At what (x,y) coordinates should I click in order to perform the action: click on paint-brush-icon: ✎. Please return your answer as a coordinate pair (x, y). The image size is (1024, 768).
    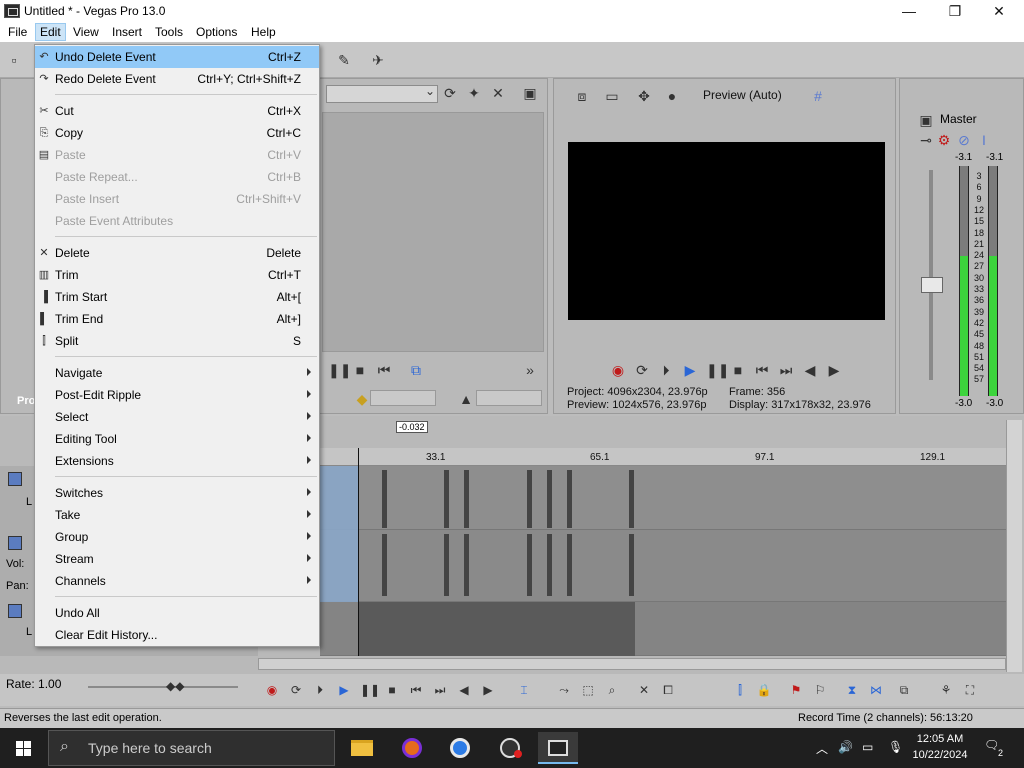
    Looking at the image, I should click on (344, 60).